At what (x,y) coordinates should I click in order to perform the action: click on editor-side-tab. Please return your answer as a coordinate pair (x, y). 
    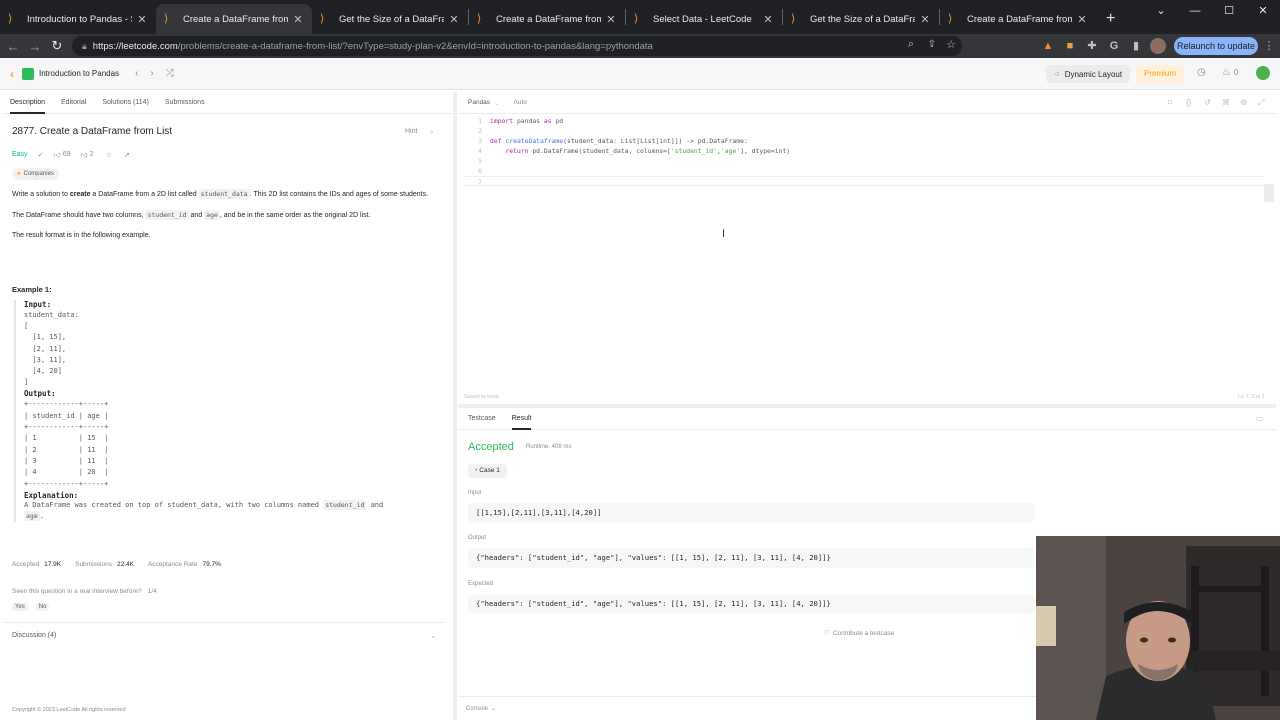
    Looking at the image, I should click on (1269, 193).